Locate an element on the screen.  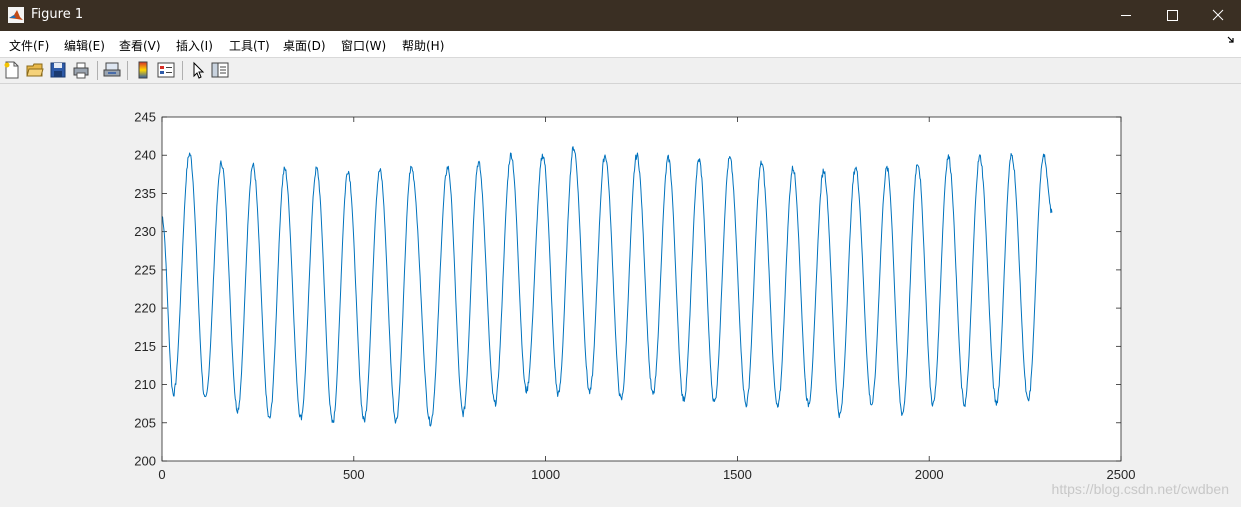
close-button is located at coordinates (1218, 15).